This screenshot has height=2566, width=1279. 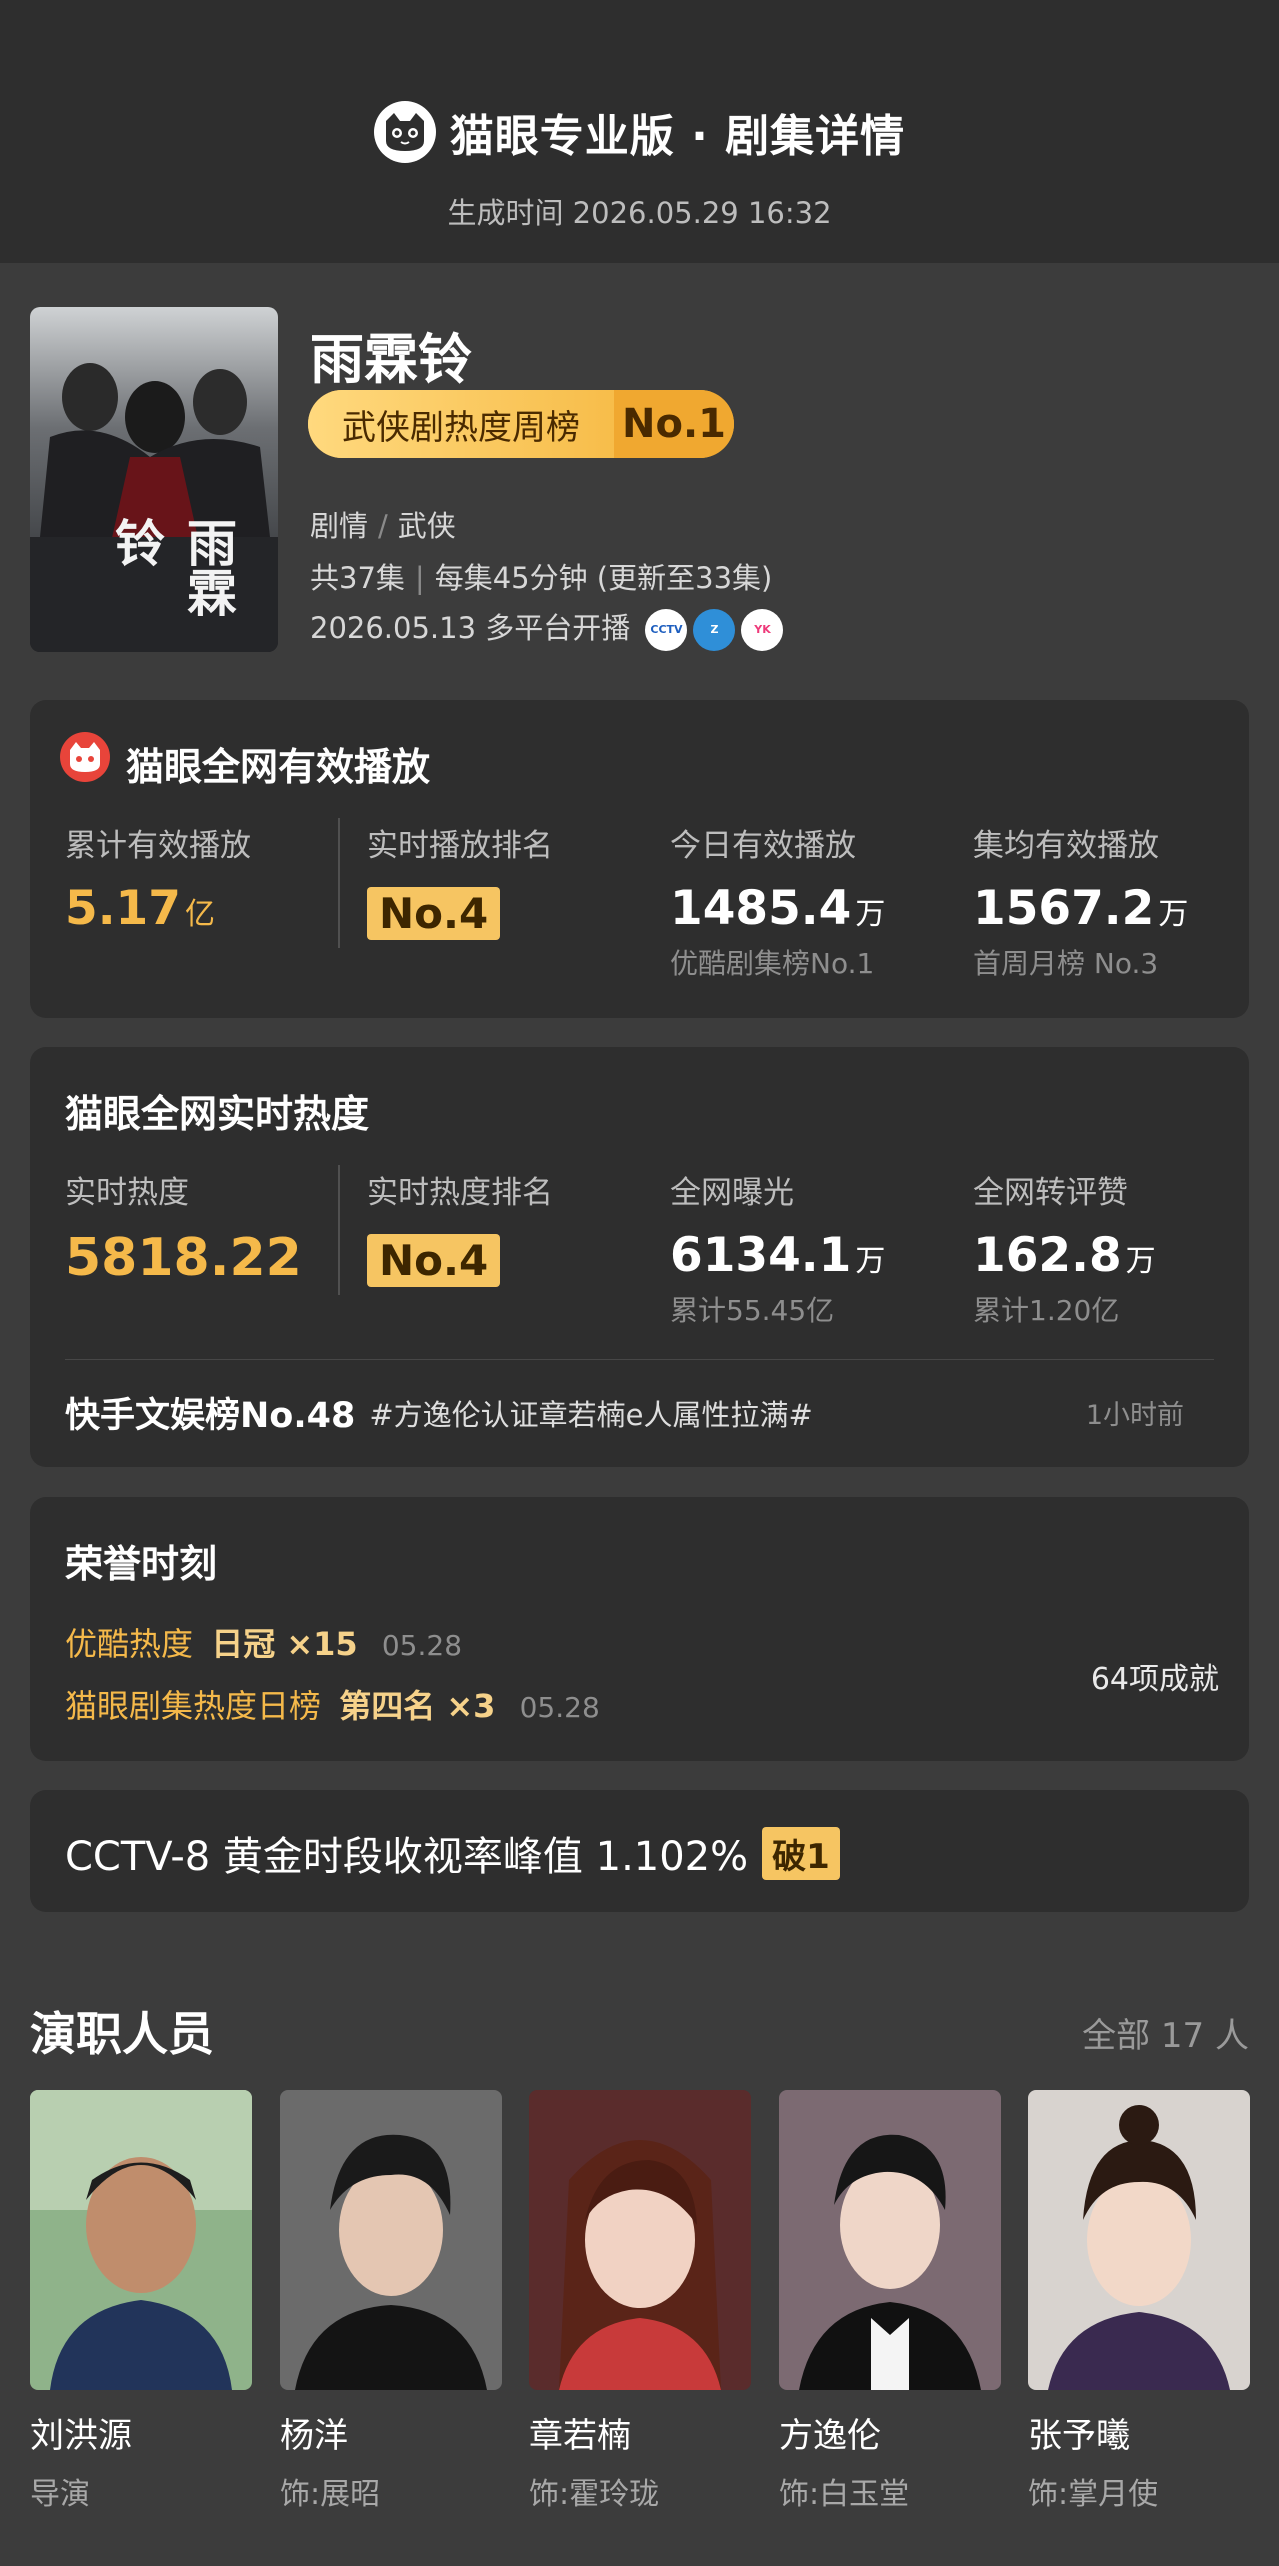 What do you see at coordinates (140, 908) in the screenshot?
I see `stat-value: 5.17 亿` at bounding box center [140, 908].